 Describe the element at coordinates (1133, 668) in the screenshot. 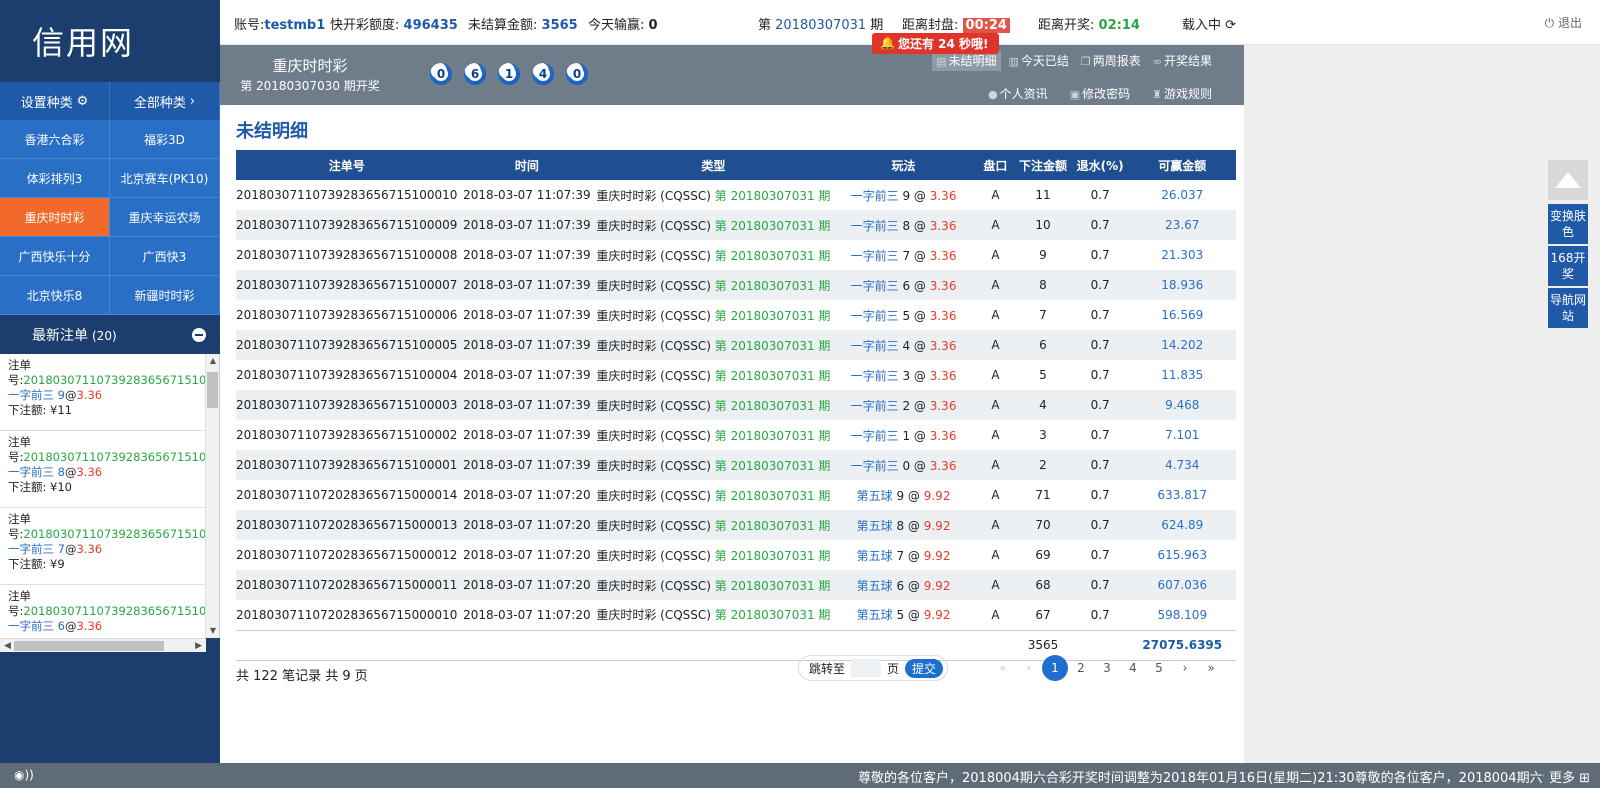

I see `page-button: 4` at that location.